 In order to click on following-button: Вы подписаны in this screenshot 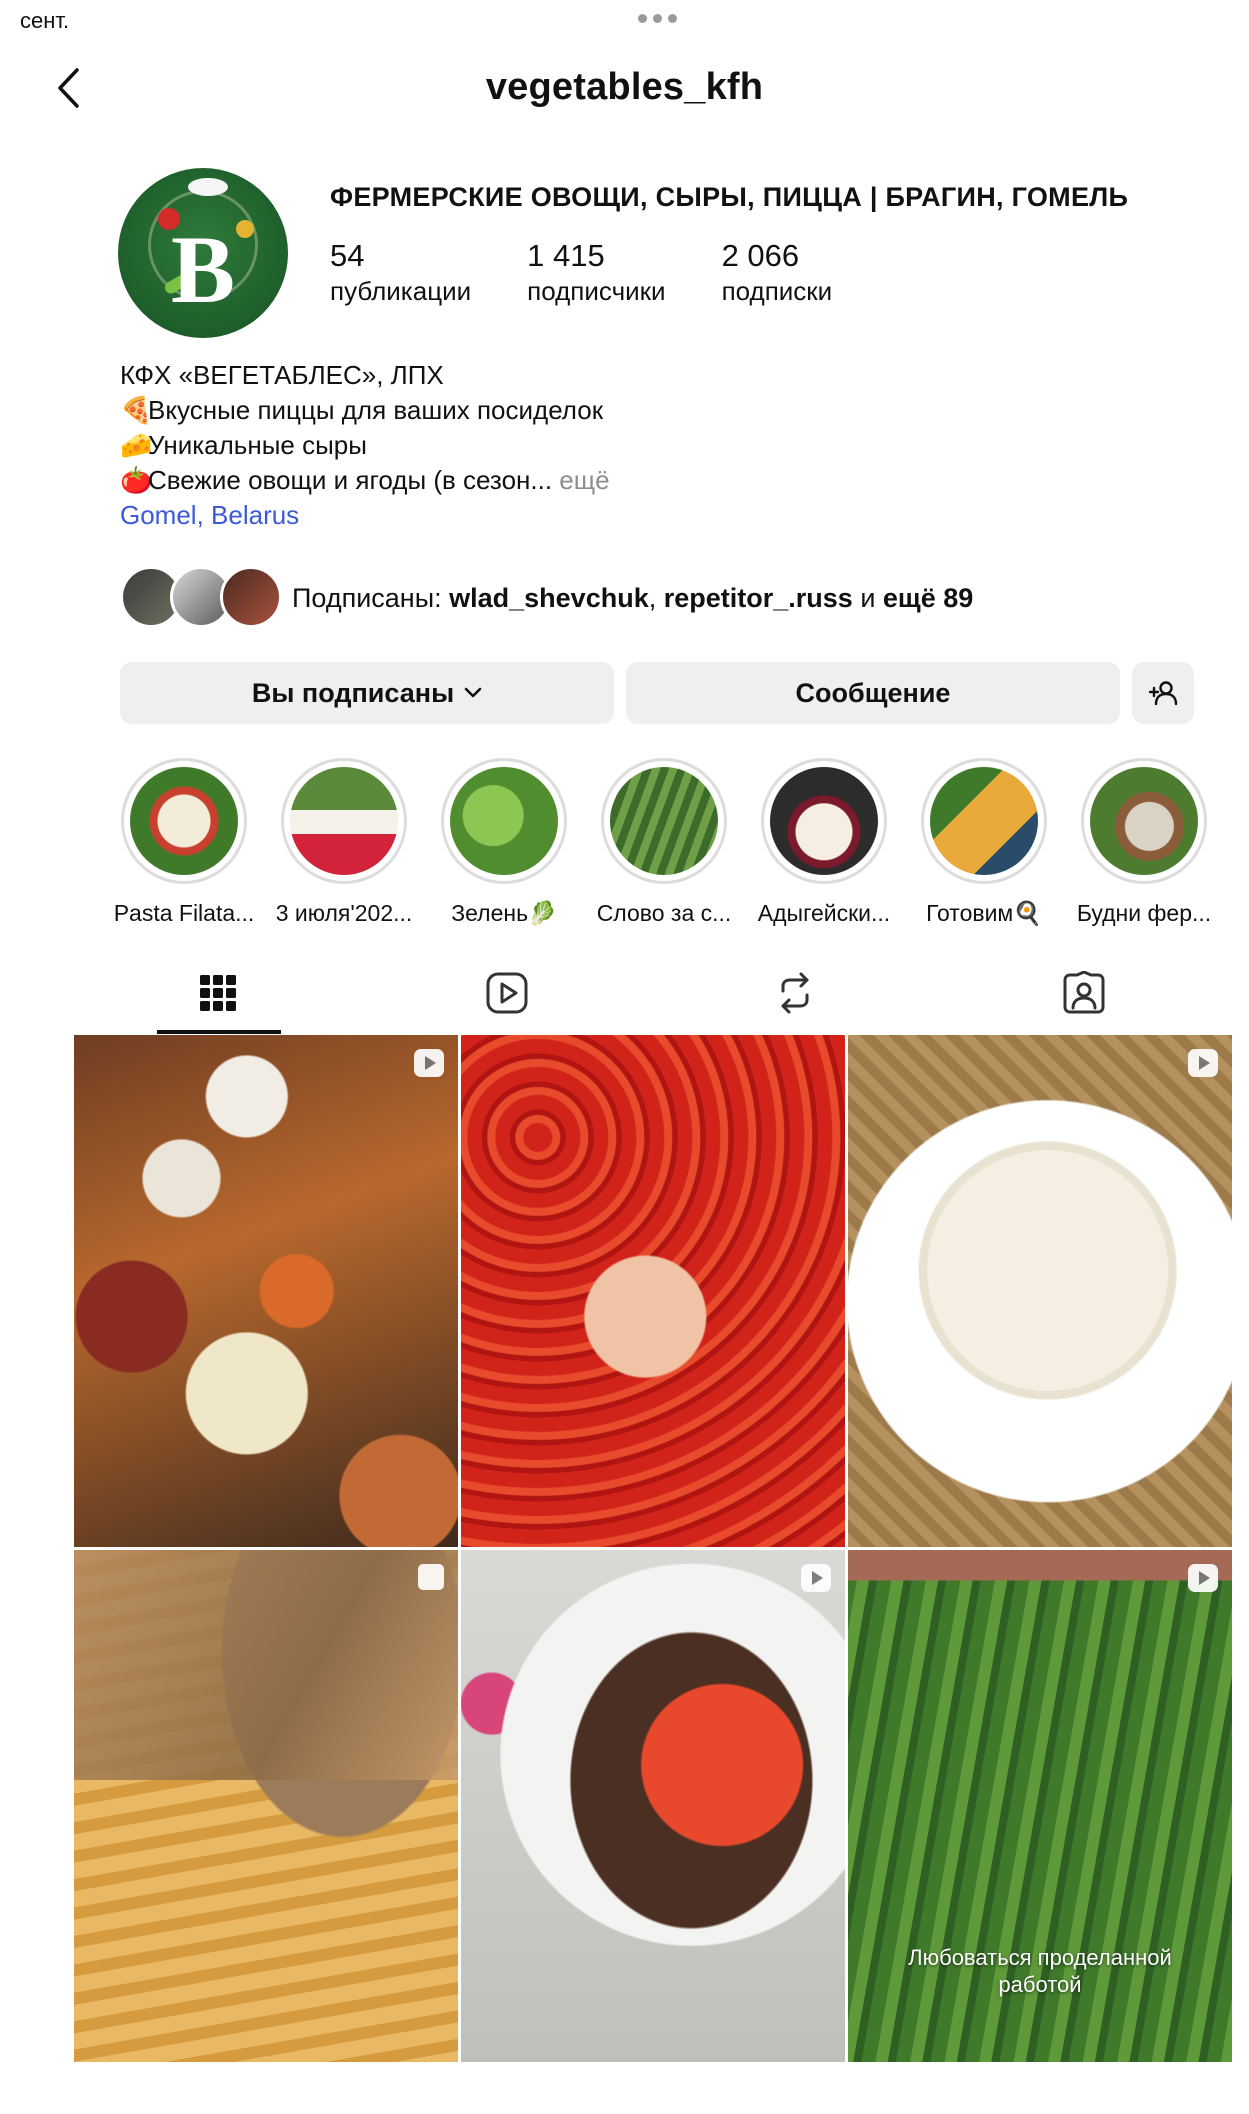, I will do `click(367, 693)`.